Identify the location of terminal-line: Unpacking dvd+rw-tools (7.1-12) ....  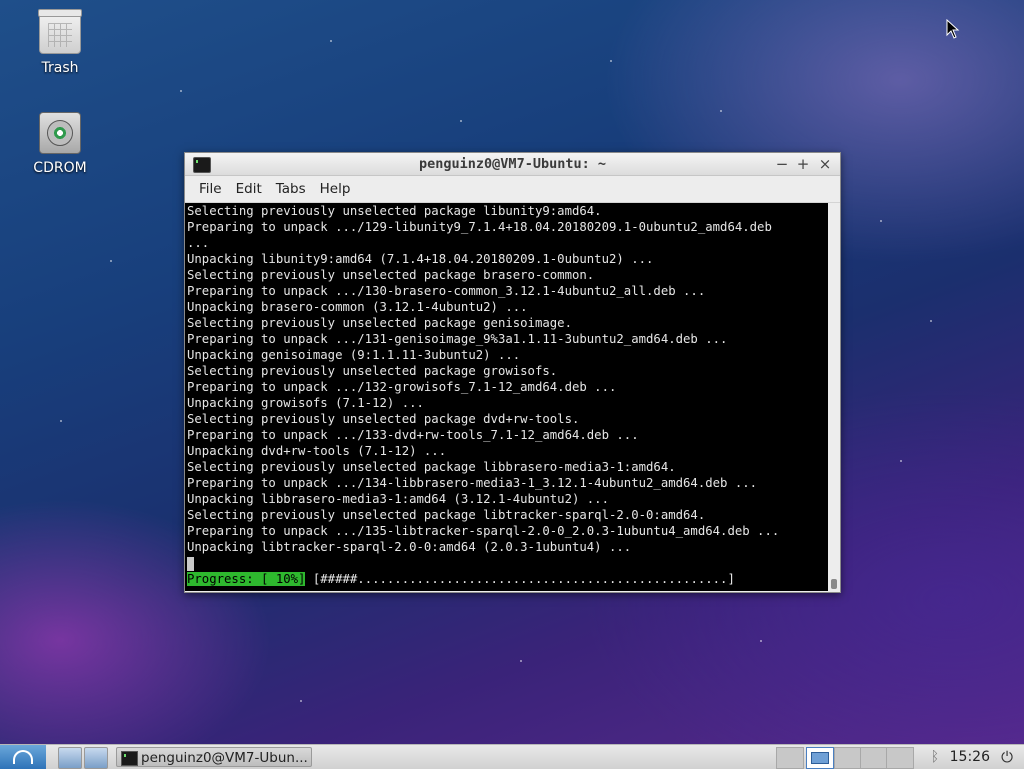
(317, 451).